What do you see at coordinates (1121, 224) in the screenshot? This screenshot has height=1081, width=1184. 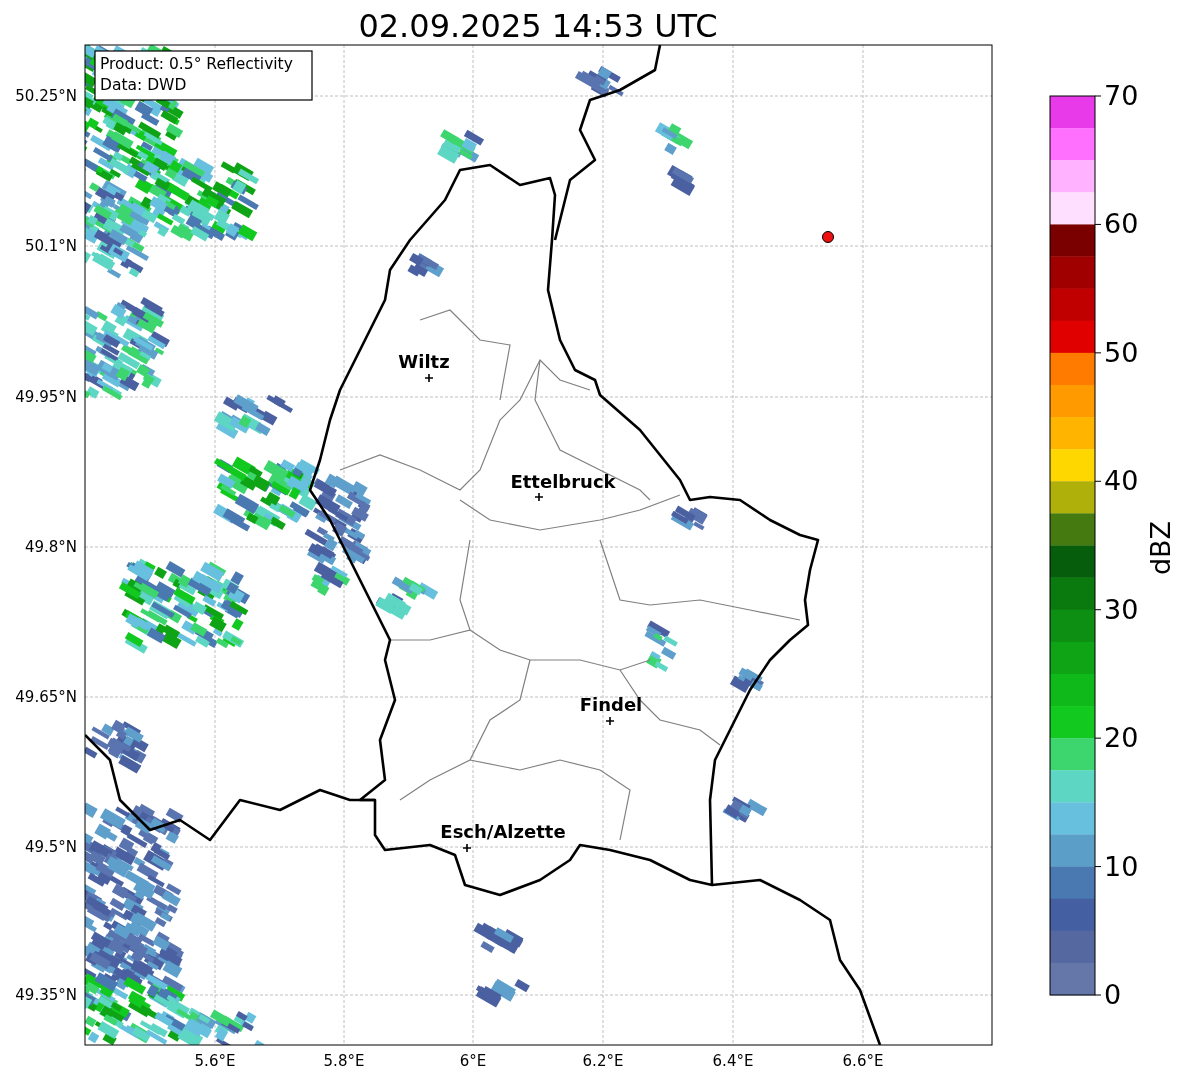 I see `colorbar-tick-label: 60` at bounding box center [1121, 224].